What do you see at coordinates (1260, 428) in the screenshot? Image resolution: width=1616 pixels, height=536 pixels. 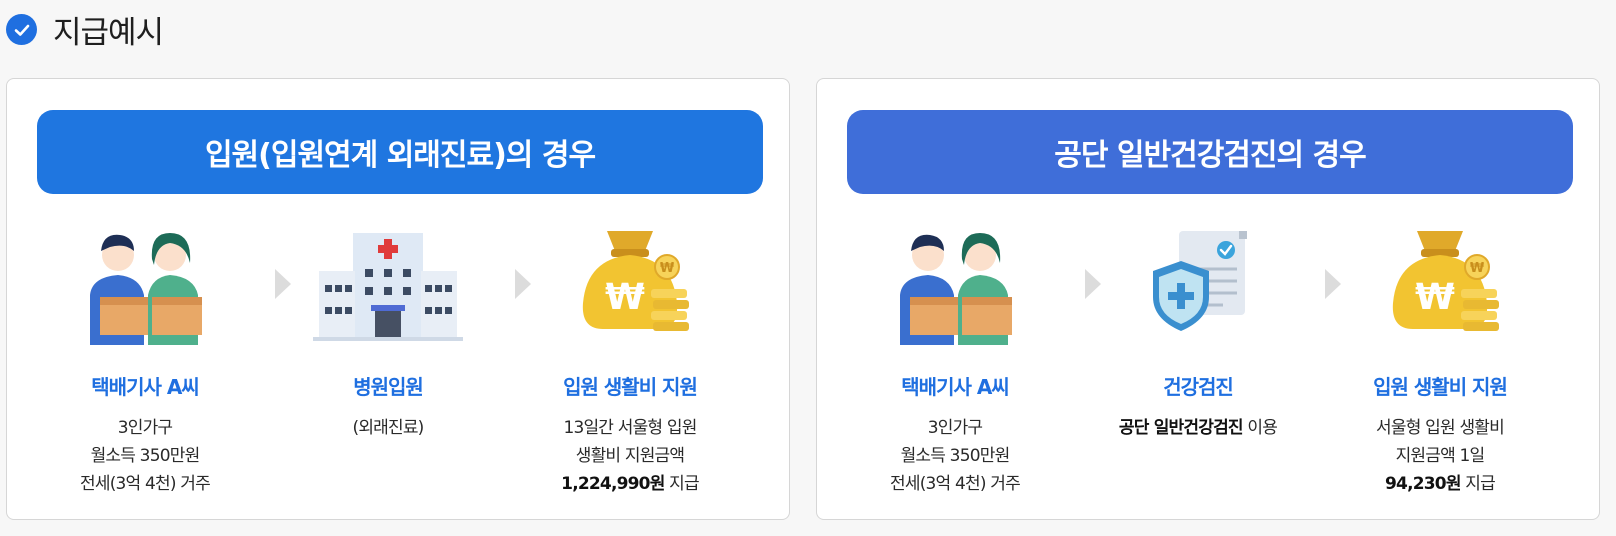 I see `line-suffix: 이용` at bounding box center [1260, 428].